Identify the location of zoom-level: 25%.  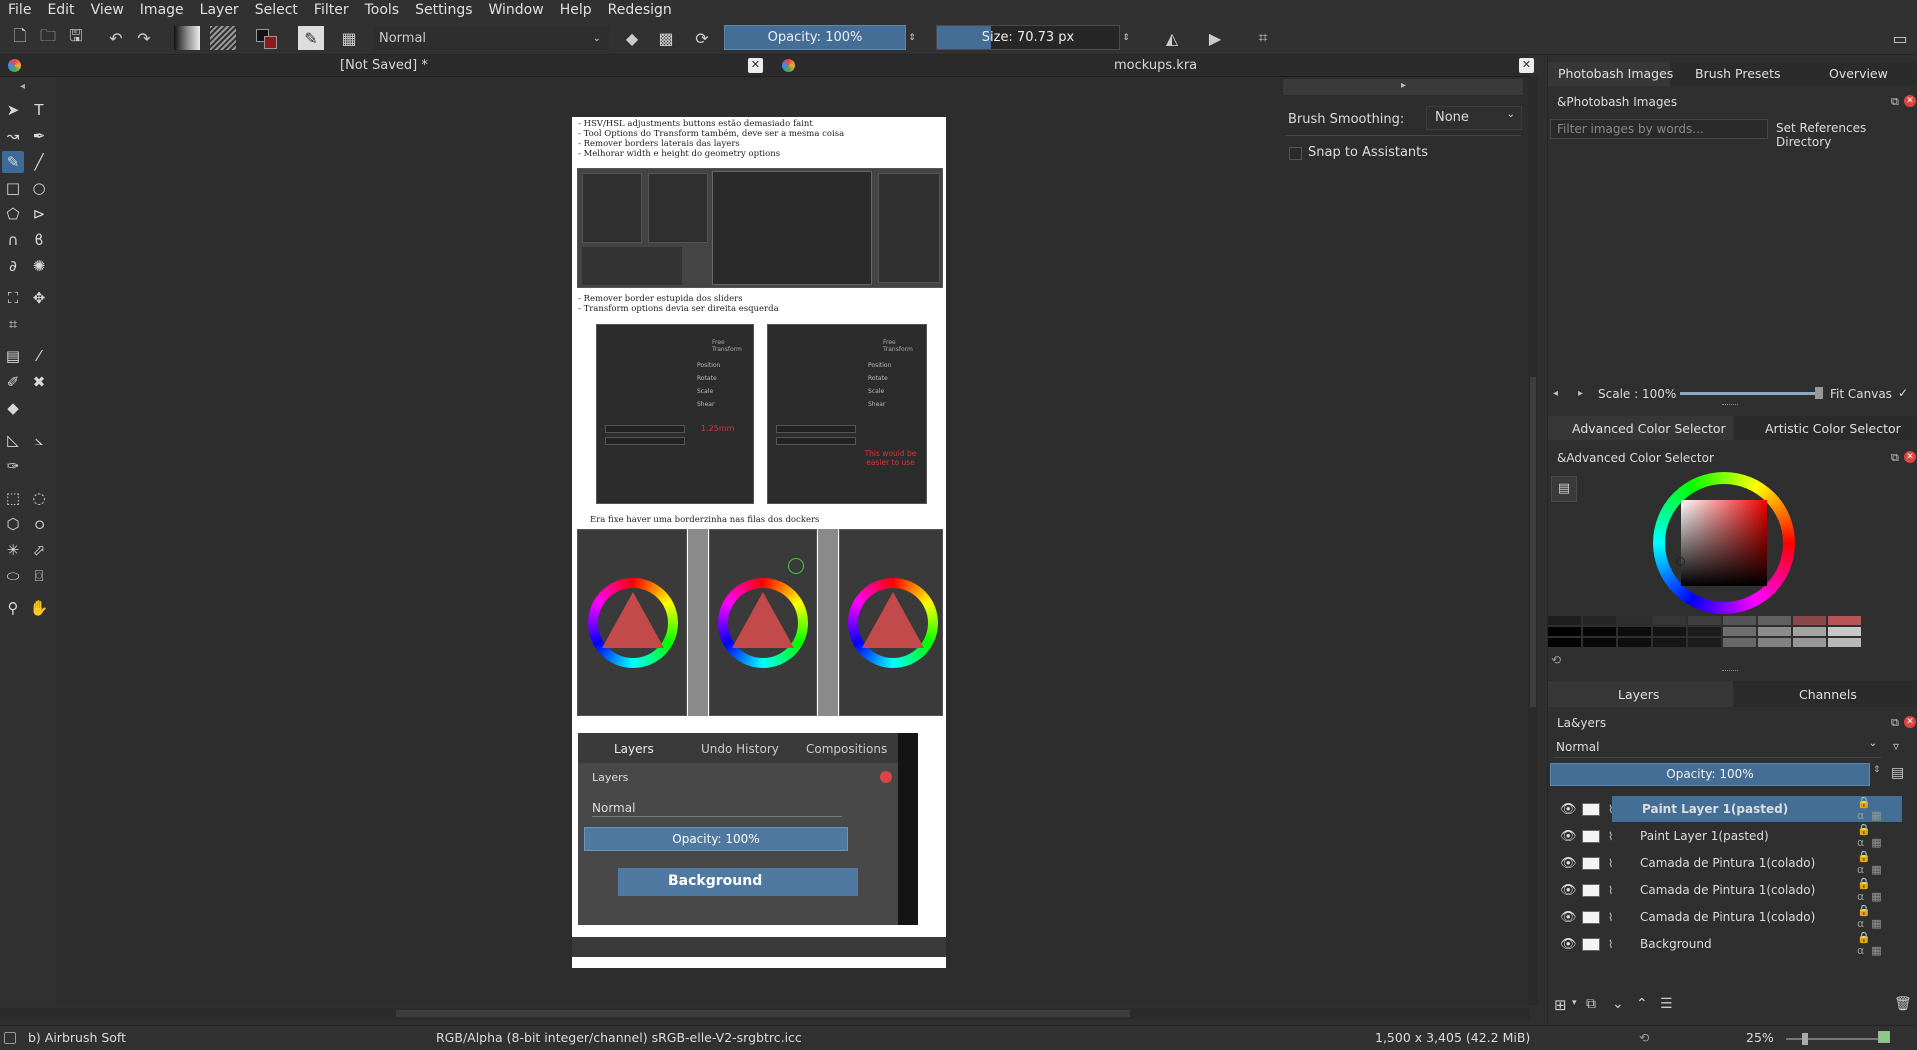
(1760, 1037).